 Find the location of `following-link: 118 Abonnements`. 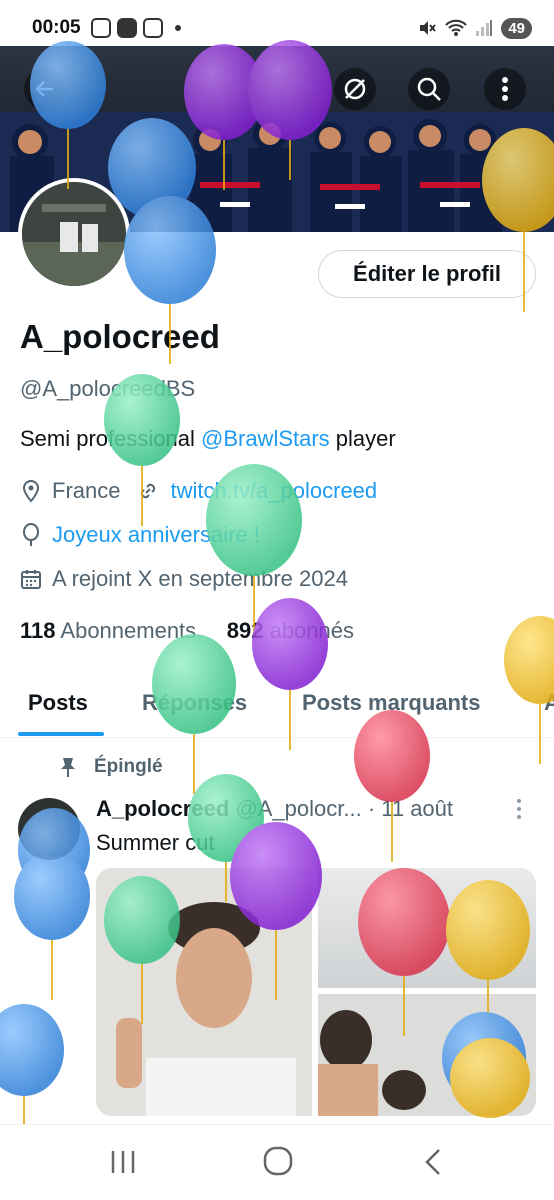

following-link: 118 Abonnements is located at coordinates (108, 630).